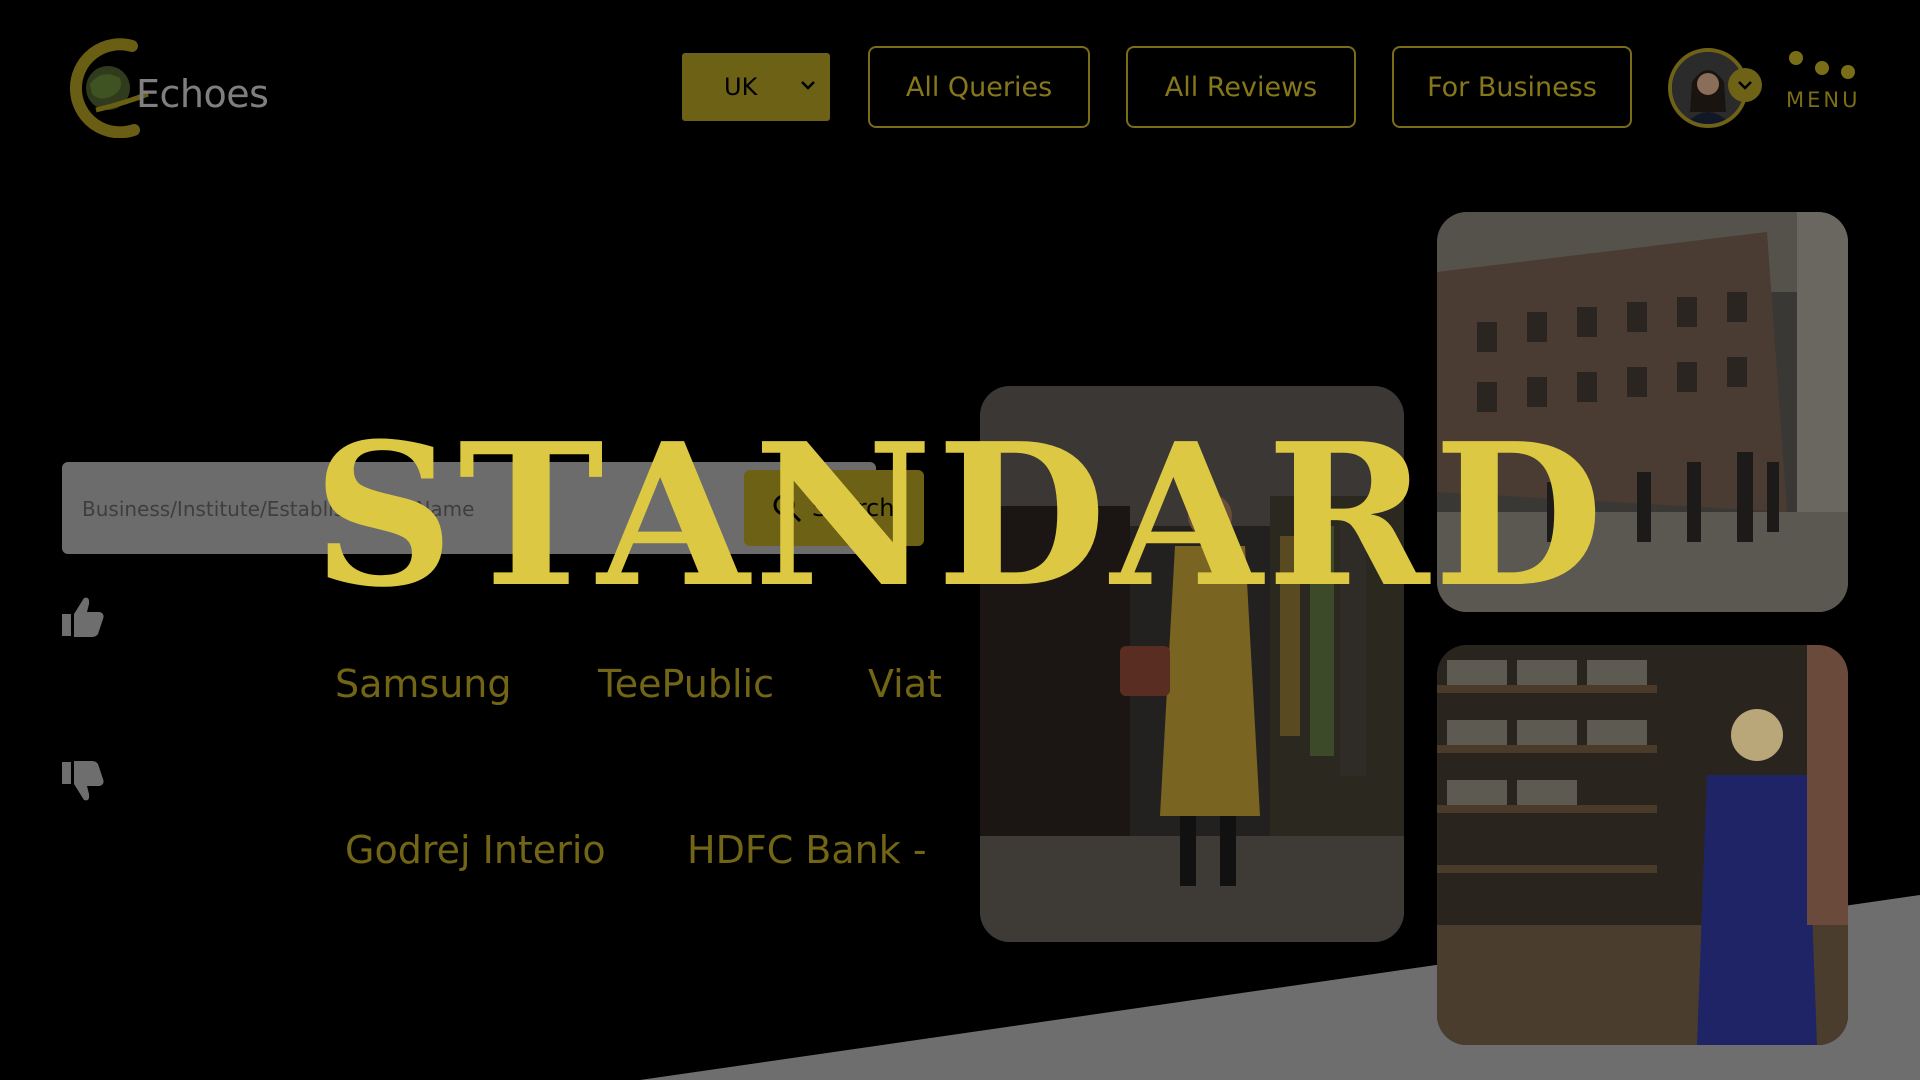 The height and width of the screenshot is (1080, 1920). Describe the element at coordinates (787, 508) in the screenshot. I see `search-icon` at that location.